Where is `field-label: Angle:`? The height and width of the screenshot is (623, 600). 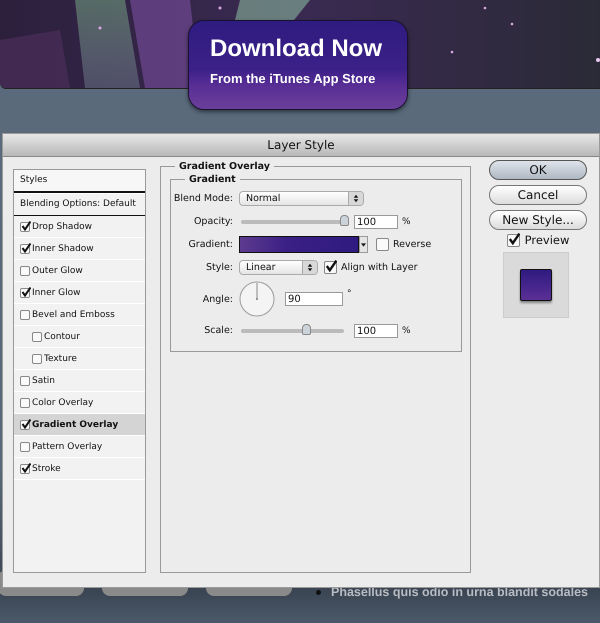
field-label: Angle: is located at coordinates (217, 299).